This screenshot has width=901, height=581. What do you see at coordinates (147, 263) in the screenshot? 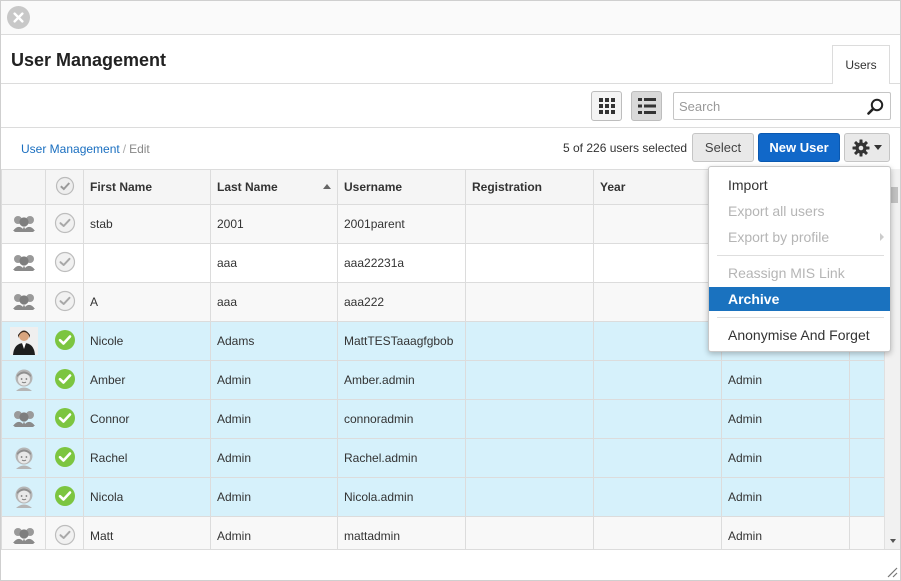
I see `cell-first-name` at bounding box center [147, 263].